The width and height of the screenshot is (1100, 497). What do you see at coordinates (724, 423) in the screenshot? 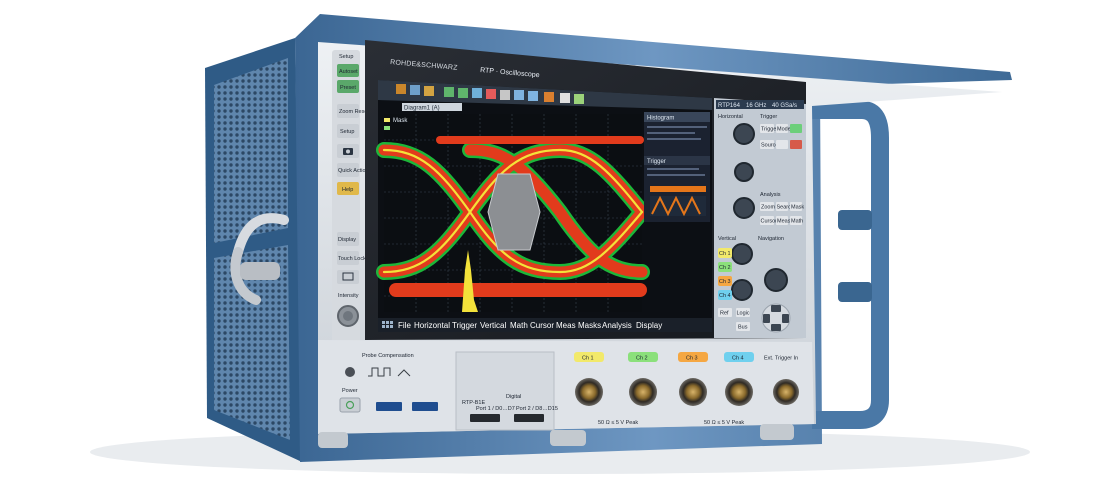
I see `input-rating-right: 50 Ω ≤ 5 V Peak` at bounding box center [724, 423].